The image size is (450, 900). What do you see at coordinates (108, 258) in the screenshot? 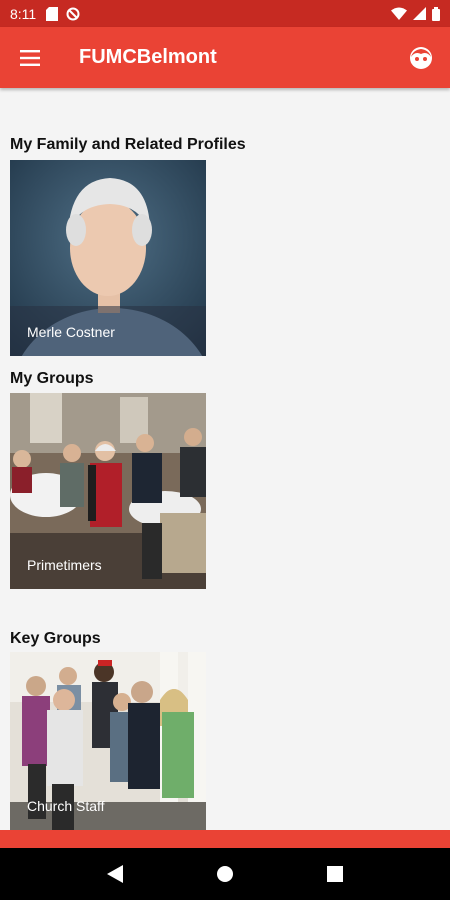
I see `profile-card-merle-costner: Merle Costner` at bounding box center [108, 258].